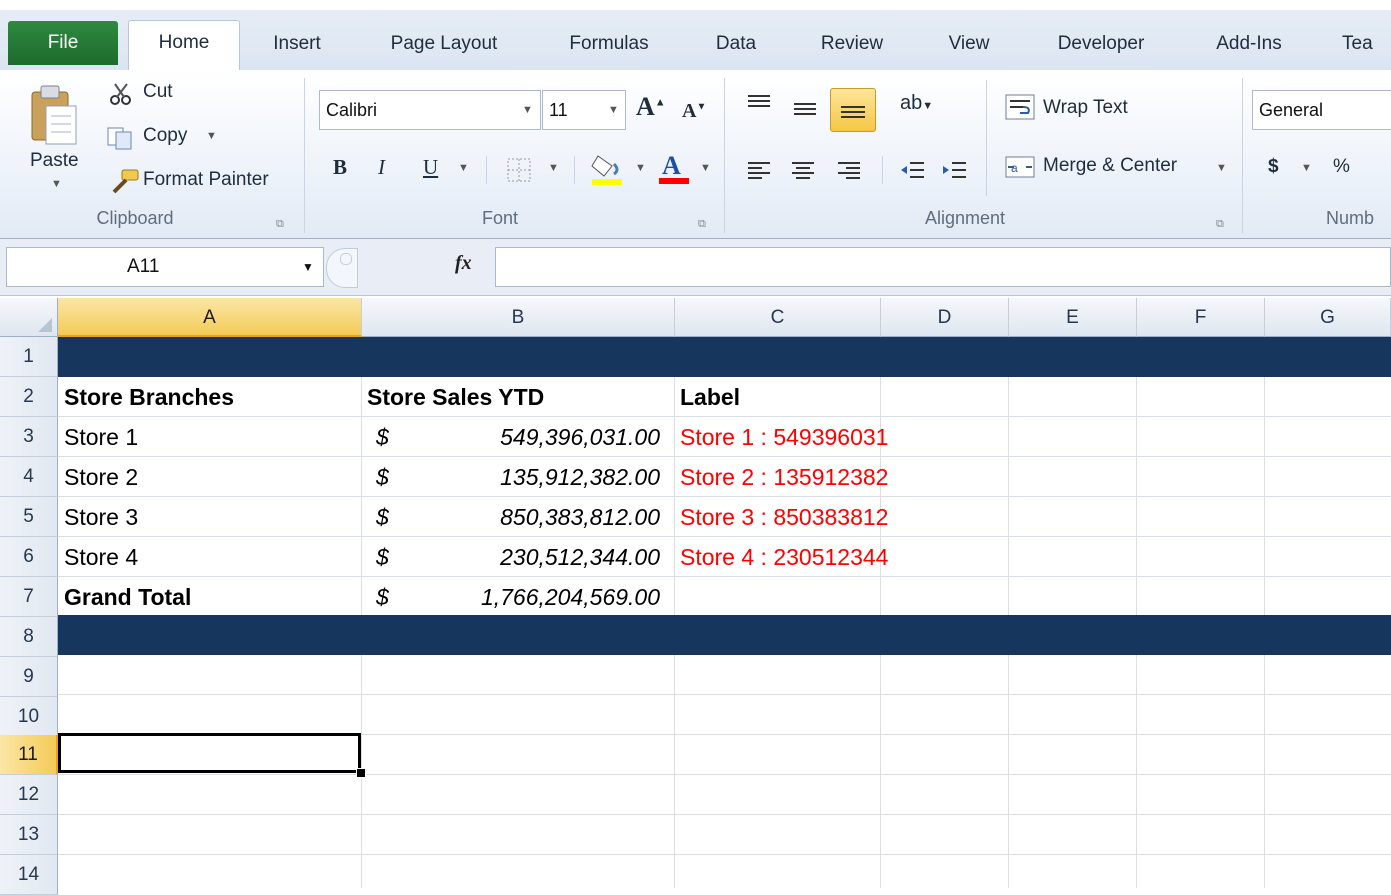 Image resolution: width=1391 pixels, height=895 pixels. What do you see at coordinates (463, 168) in the screenshot?
I see `underline-dropdown-icon: ▼` at bounding box center [463, 168].